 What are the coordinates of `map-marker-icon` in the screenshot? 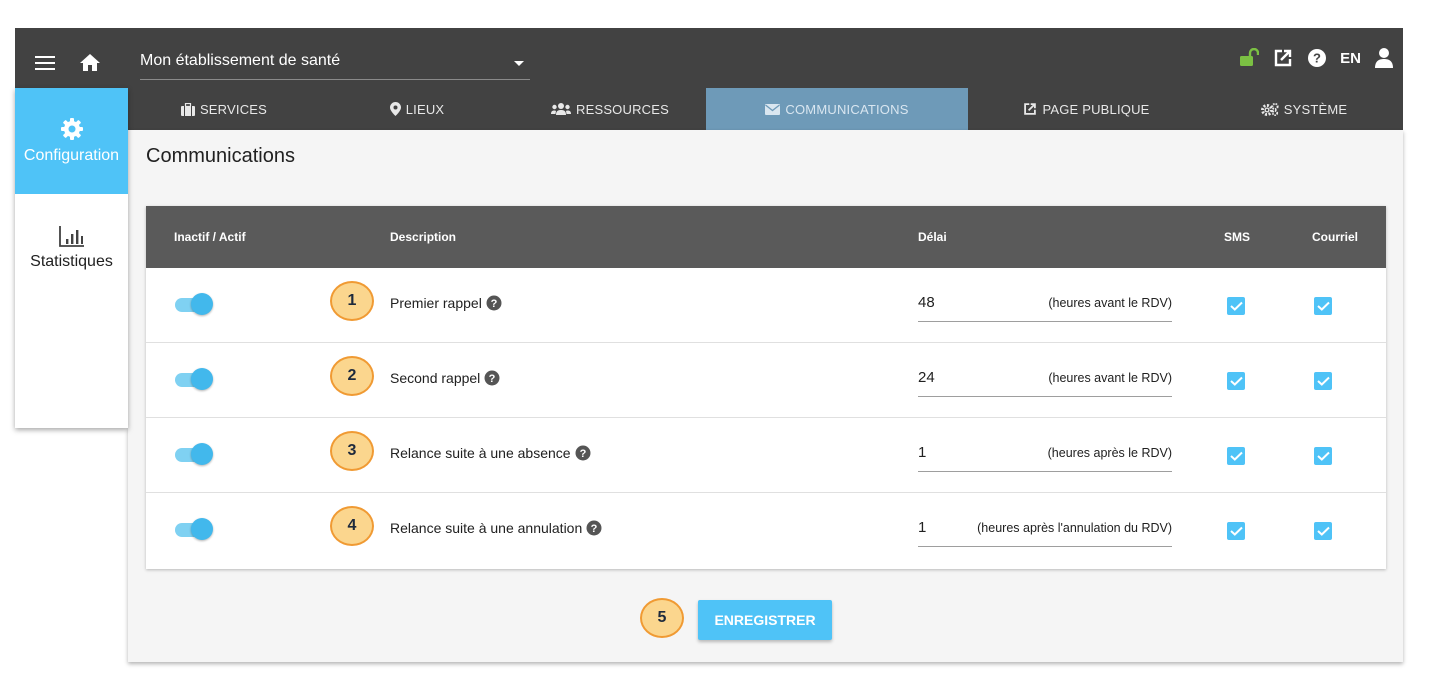 It's located at (395, 109).